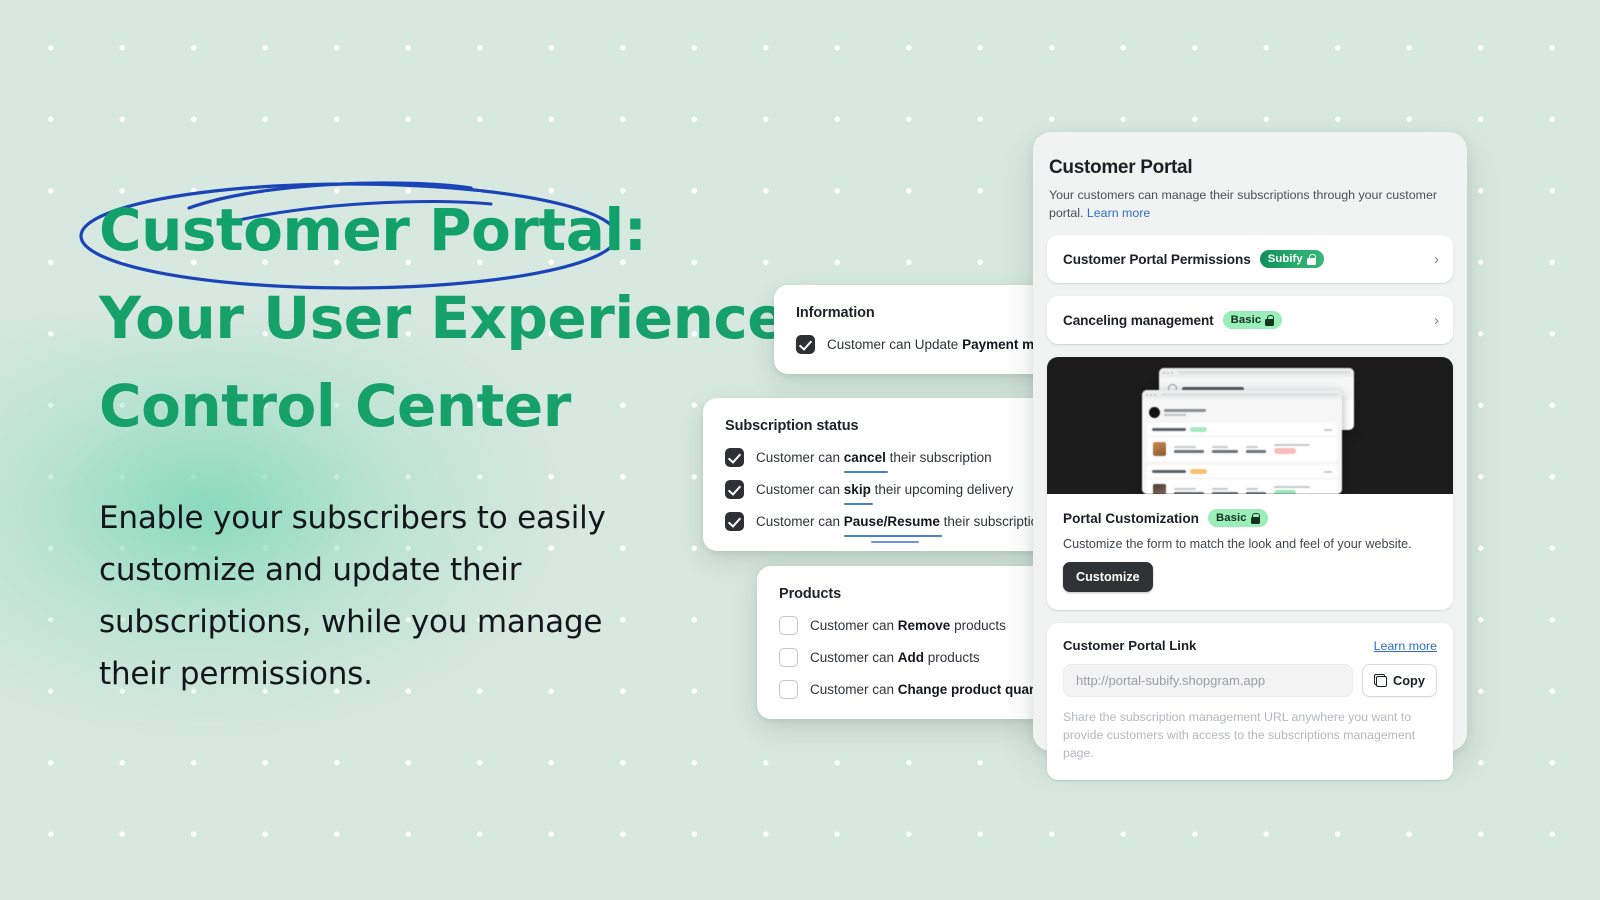  I want to click on permission-label: Customer can Change product quantity, so click(934, 689).